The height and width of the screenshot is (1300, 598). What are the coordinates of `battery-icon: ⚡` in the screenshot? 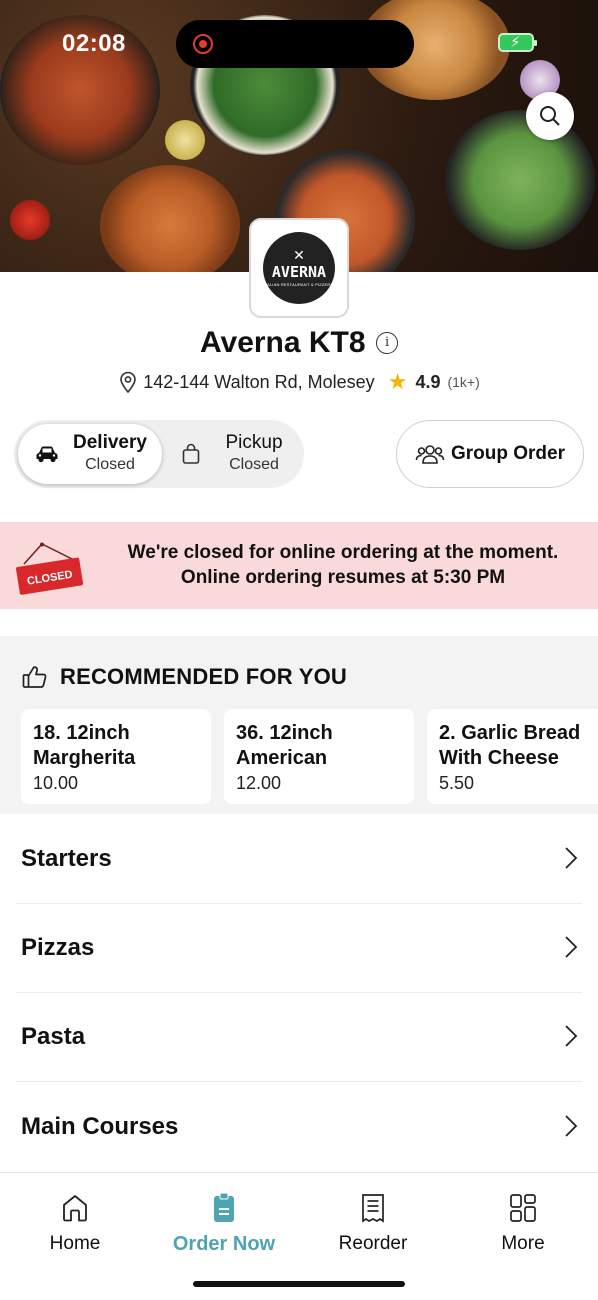 It's located at (517, 42).